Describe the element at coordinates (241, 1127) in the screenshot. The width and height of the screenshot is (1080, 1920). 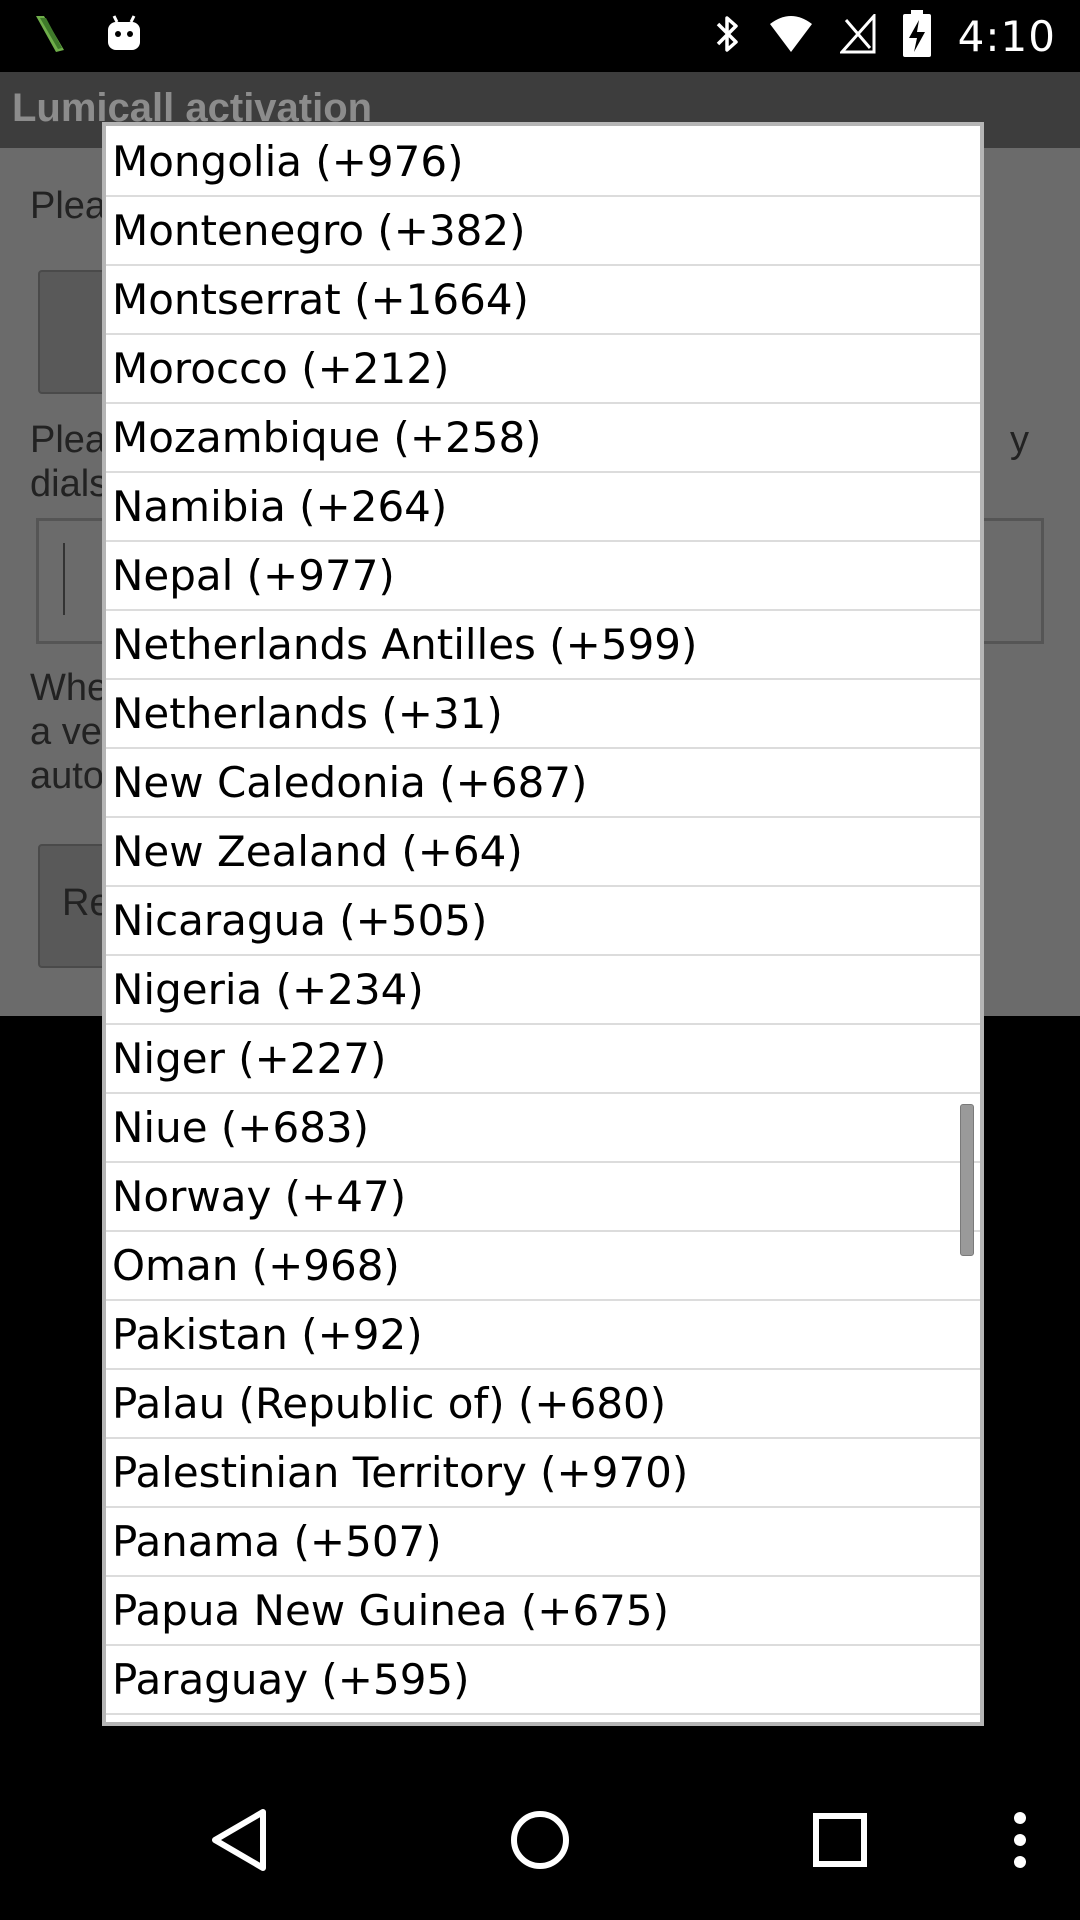
I see `country-label: Niue (+683)` at that location.